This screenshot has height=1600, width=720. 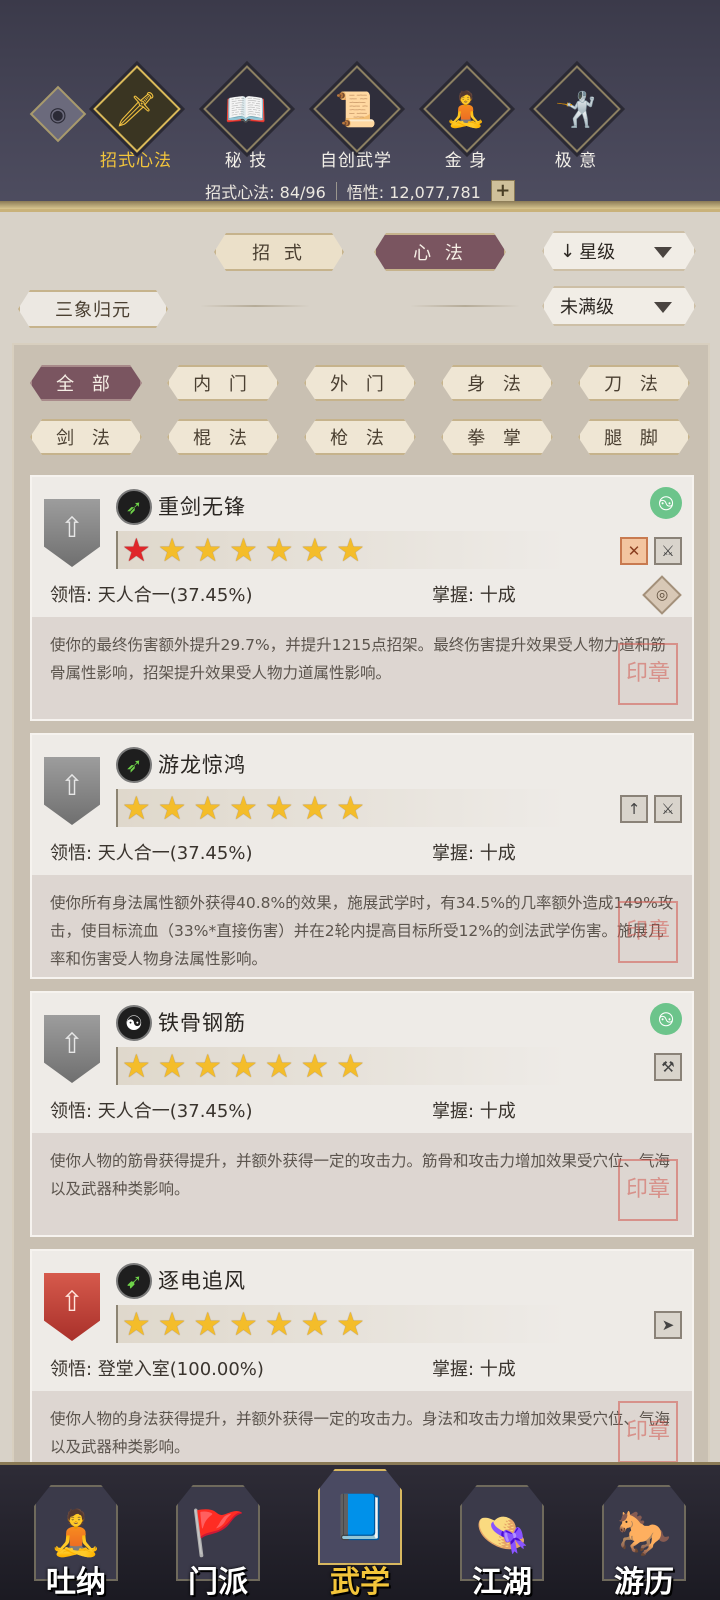 What do you see at coordinates (265, 192) in the screenshot?
I see `skill-count: 招式心法: 84/96` at bounding box center [265, 192].